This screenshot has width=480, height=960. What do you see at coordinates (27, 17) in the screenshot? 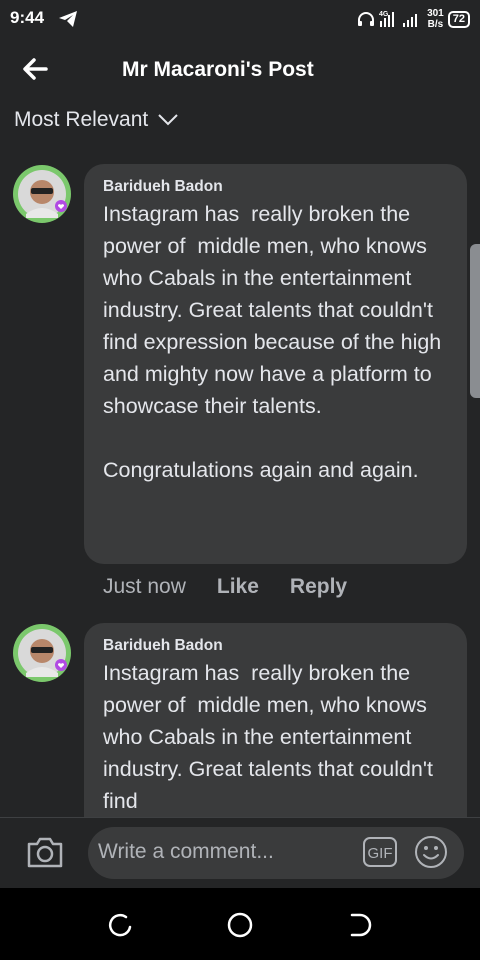
I see `status-time: 9:44` at bounding box center [27, 17].